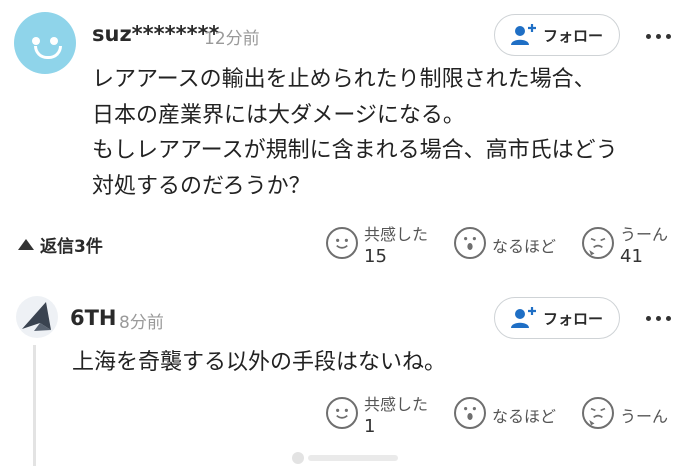  What do you see at coordinates (93, 318) in the screenshot?
I see `username: 6TH` at bounding box center [93, 318].